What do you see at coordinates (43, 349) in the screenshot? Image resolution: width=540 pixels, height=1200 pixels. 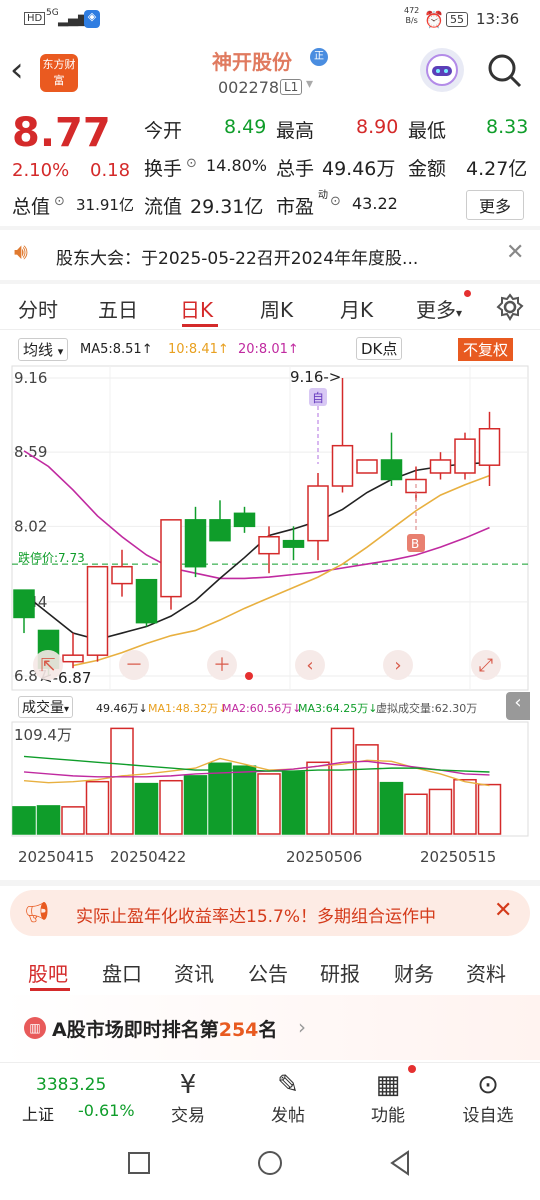 I see `ma-select: 均线 ▾` at bounding box center [43, 349].